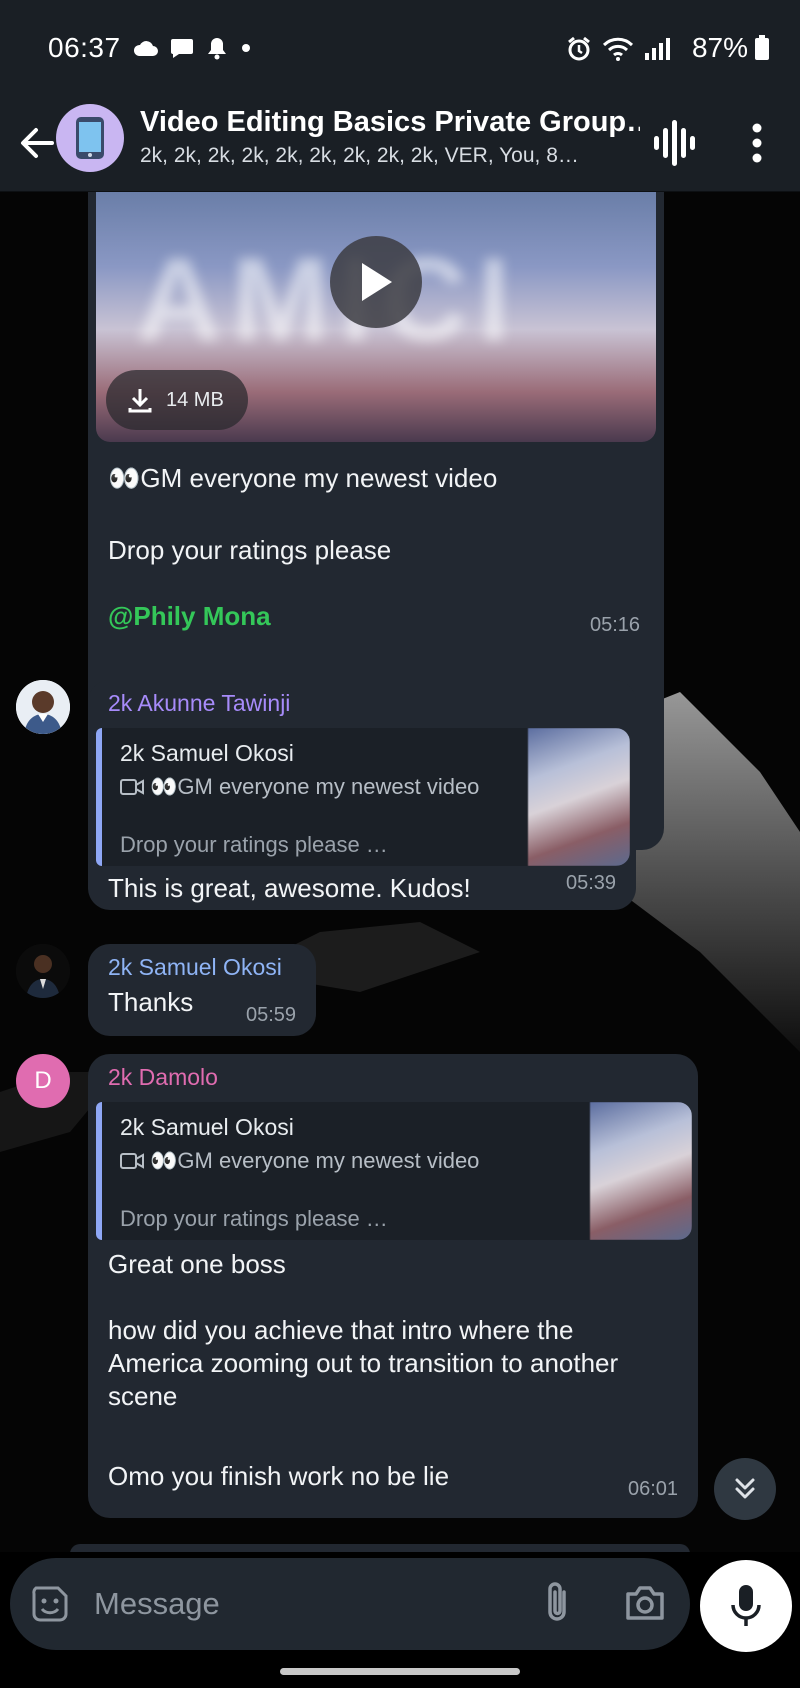  I want to click on avatar-letter: D, so click(43, 1080).